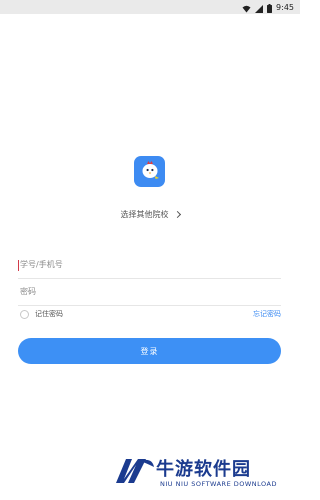 The height and width of the screenshot is (500, 320). I want to click on watermark-name: 牛游软件园, so click(203, 469).